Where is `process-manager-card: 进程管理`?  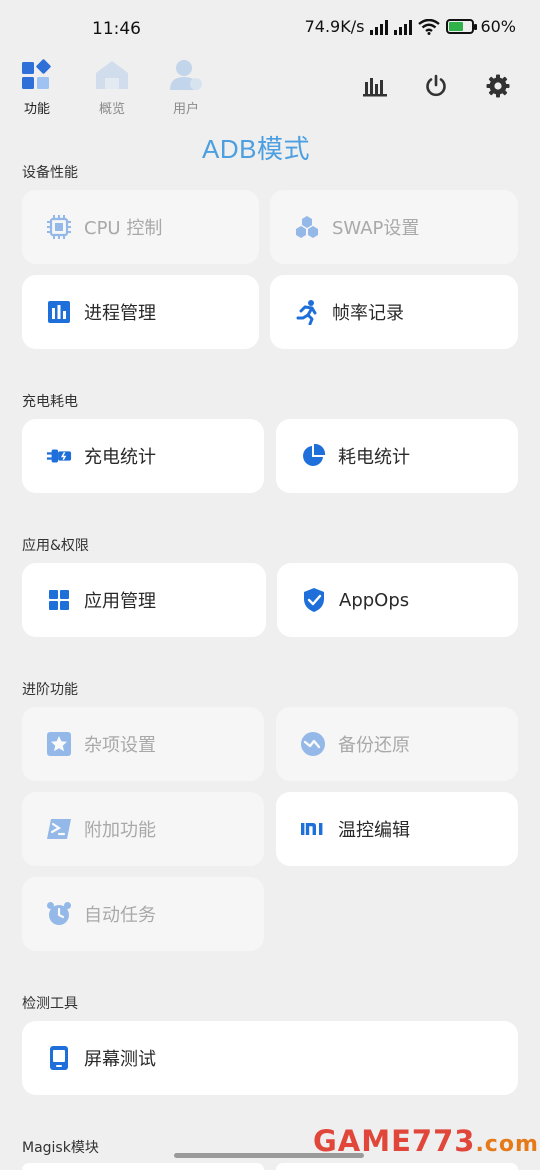 process-manager-card: 进程管理 is located at coordinates (140, 312).